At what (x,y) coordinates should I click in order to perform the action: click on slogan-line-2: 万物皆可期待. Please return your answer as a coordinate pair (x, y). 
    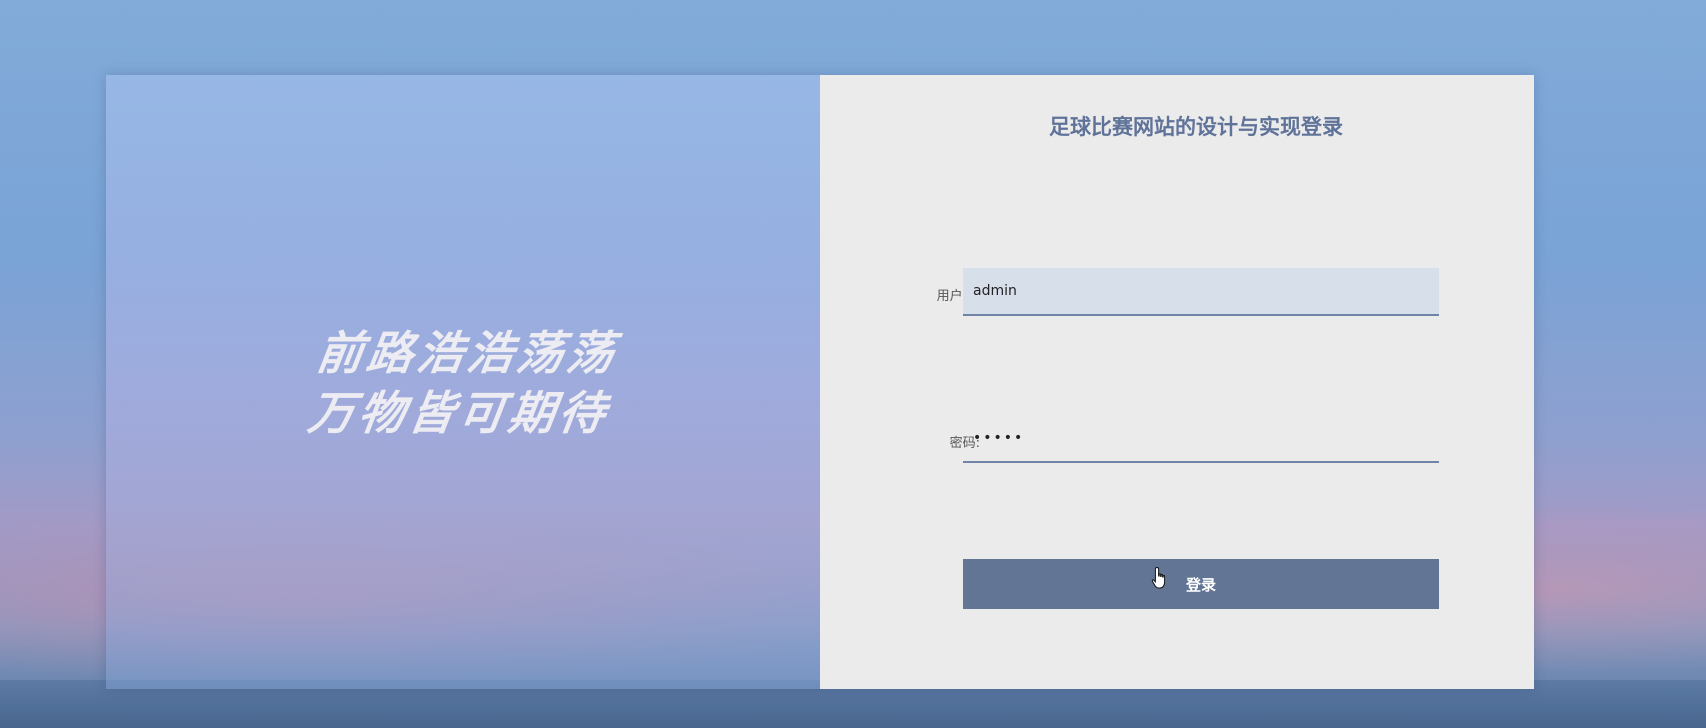
    Looking at the image, I should click on (458, 413).